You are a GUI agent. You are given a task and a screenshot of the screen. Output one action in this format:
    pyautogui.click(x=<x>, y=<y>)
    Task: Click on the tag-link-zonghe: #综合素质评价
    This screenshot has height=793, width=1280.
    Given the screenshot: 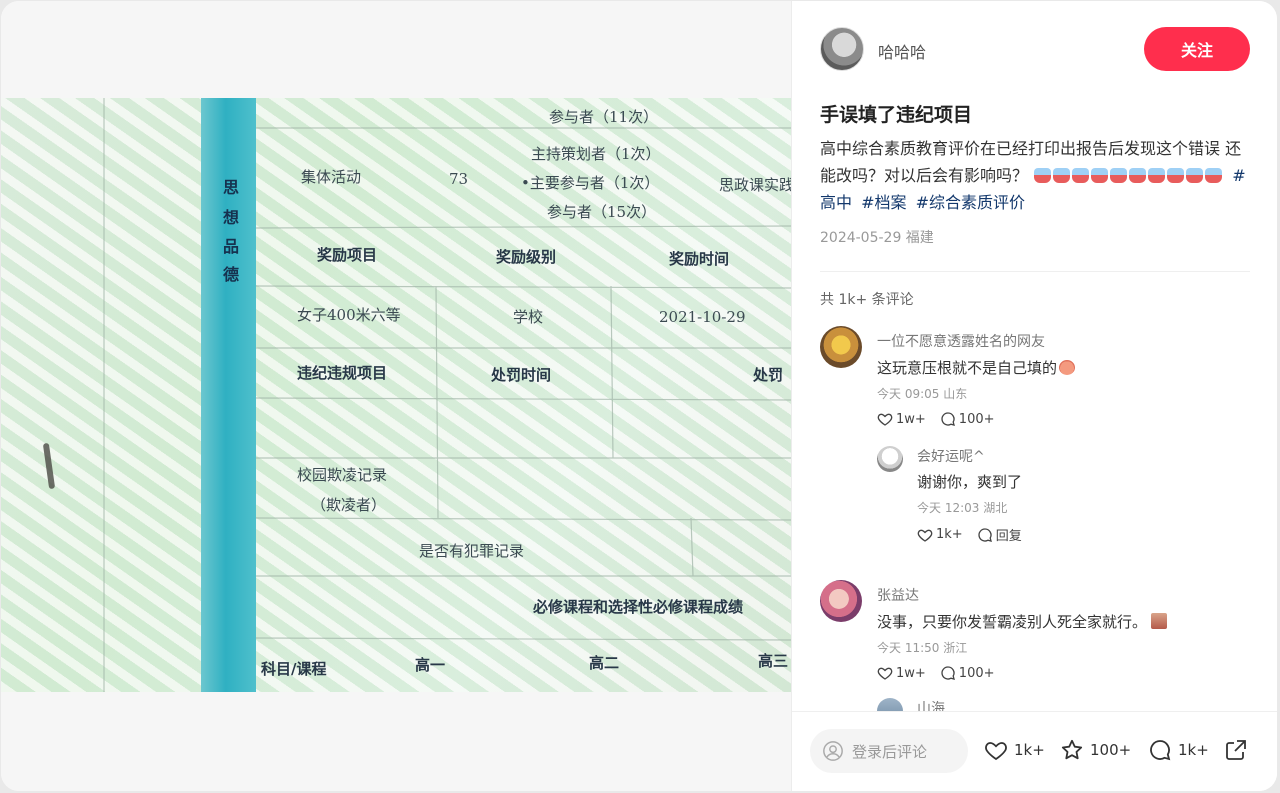 What is the action you would take?
    pyautogui.click(x=970, y=202)
    